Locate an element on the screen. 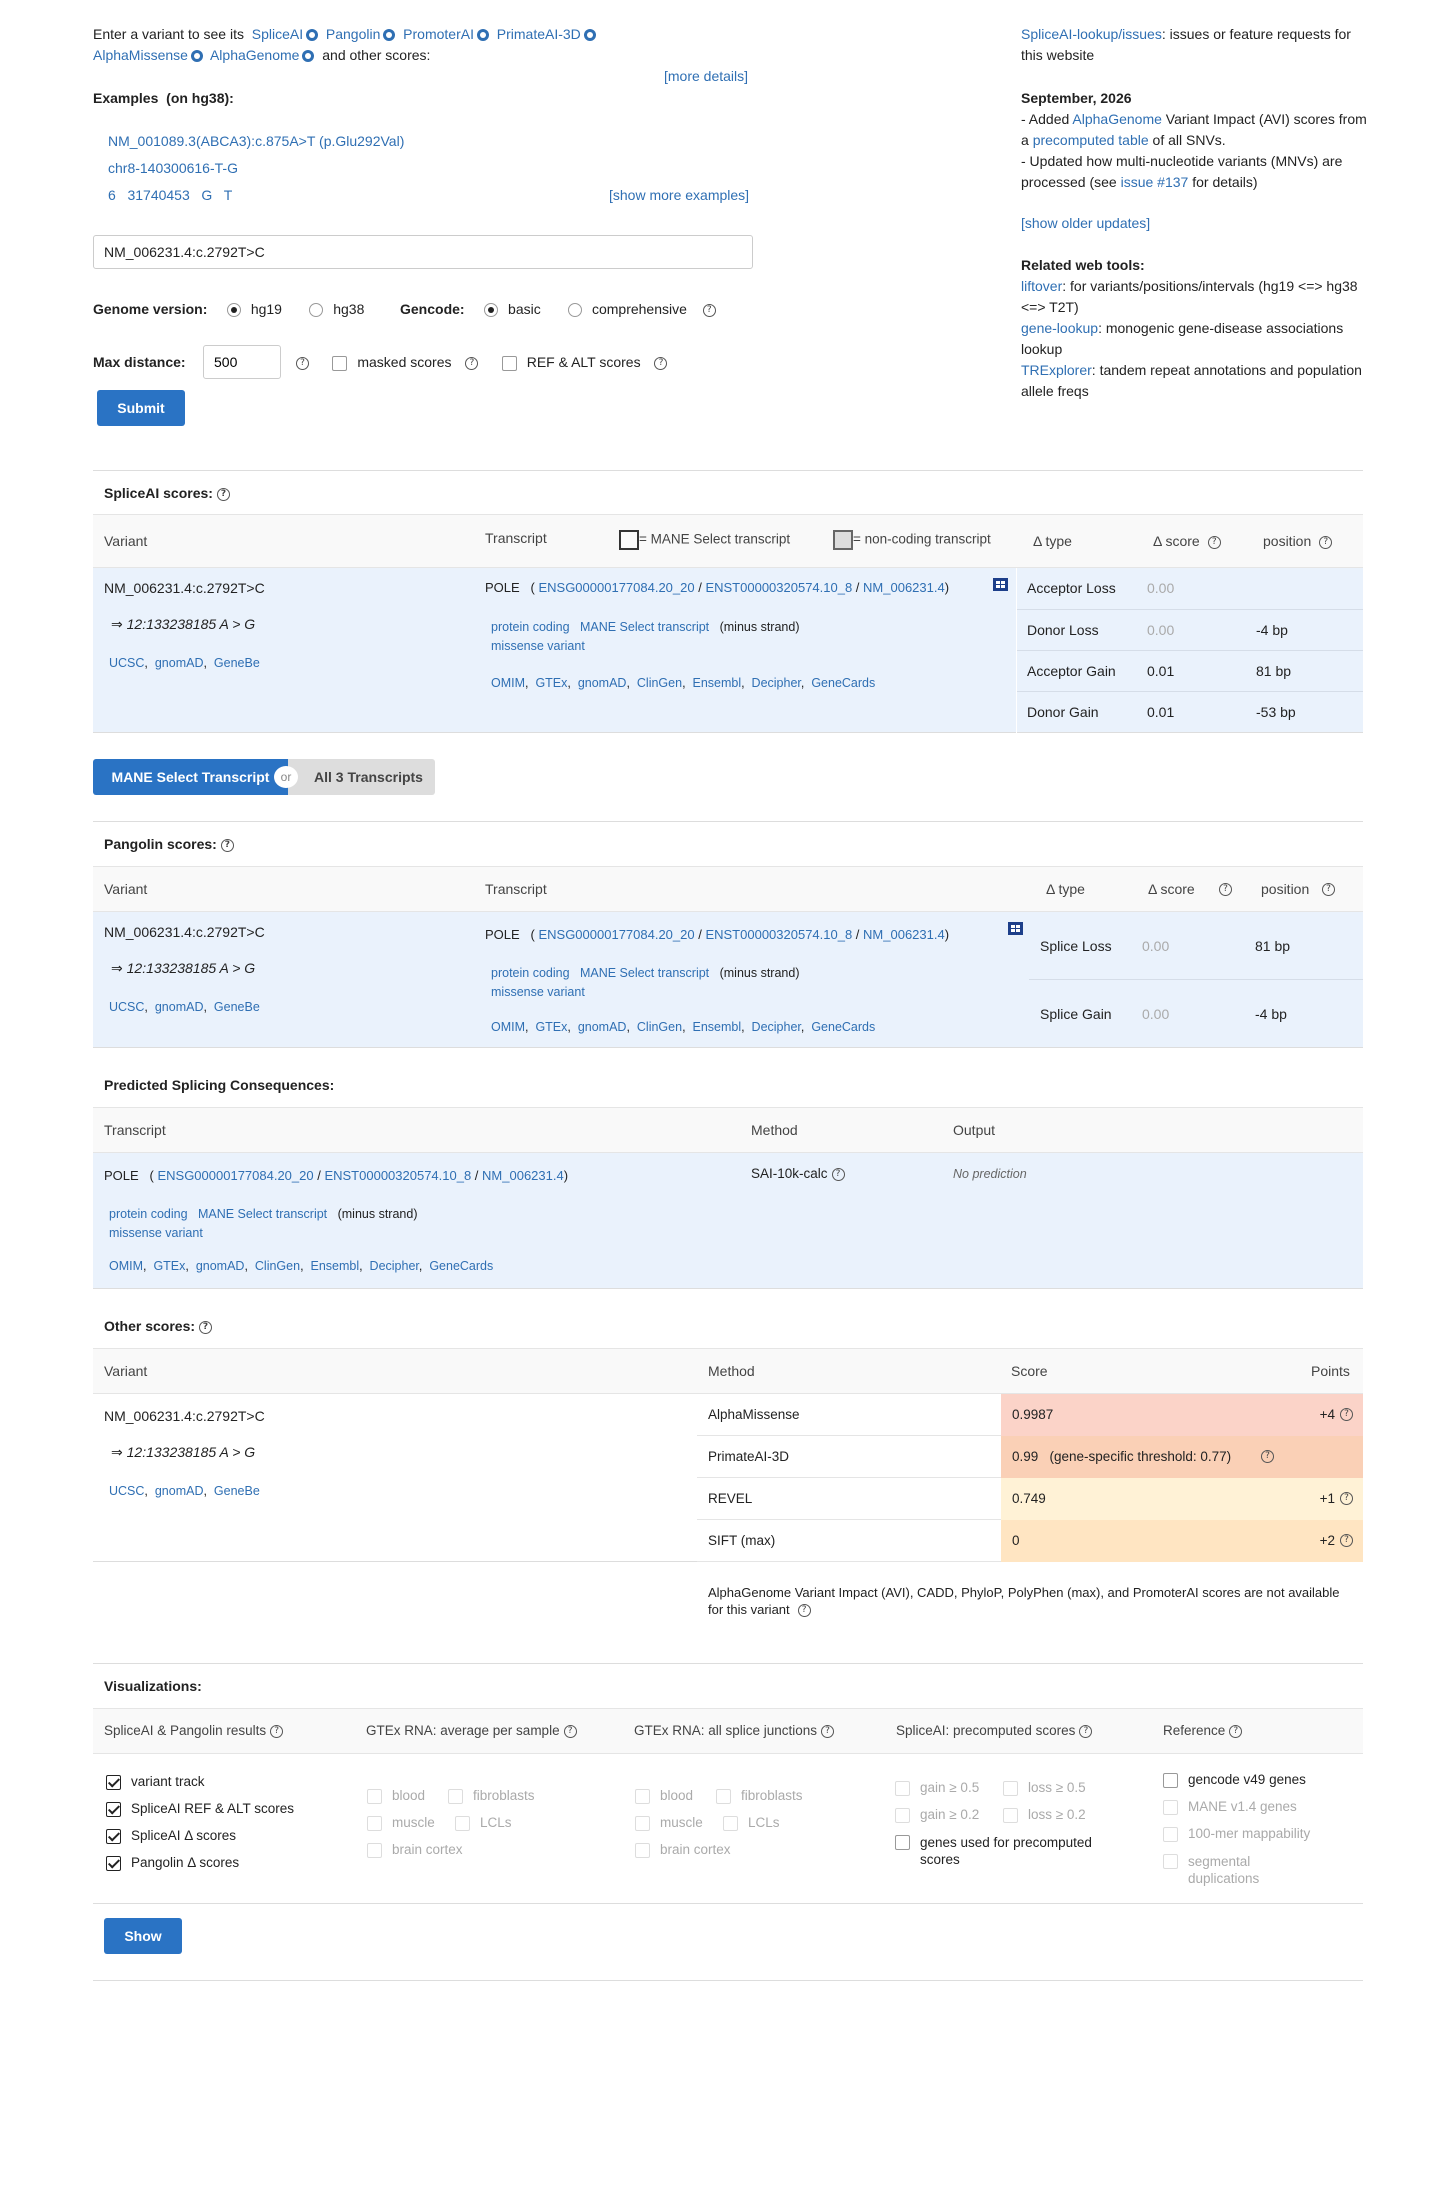  promoterai-link: PromoterAI is located at coordinates (438, 34).